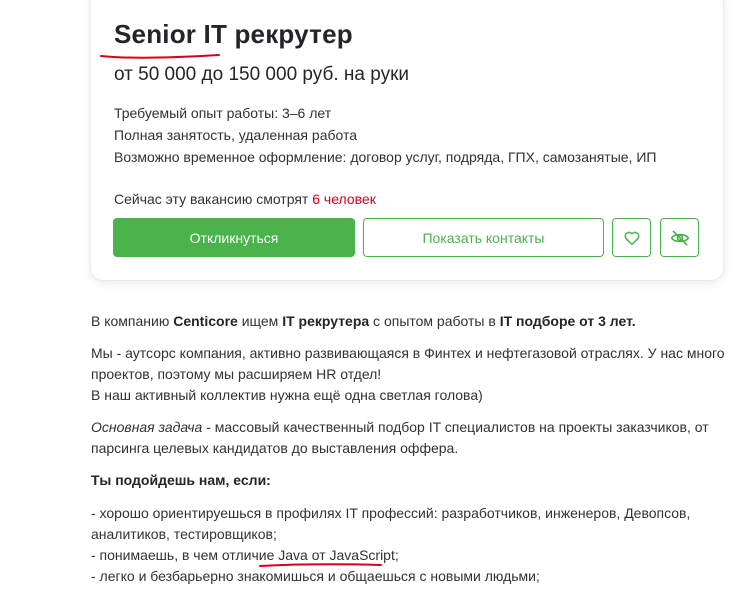 This screenshot has width=751, height=593. What do you see at coordinates (147, 427) in the screenshot?
I see `main-task-label: Основная задача` at bounding box center [147, 427].